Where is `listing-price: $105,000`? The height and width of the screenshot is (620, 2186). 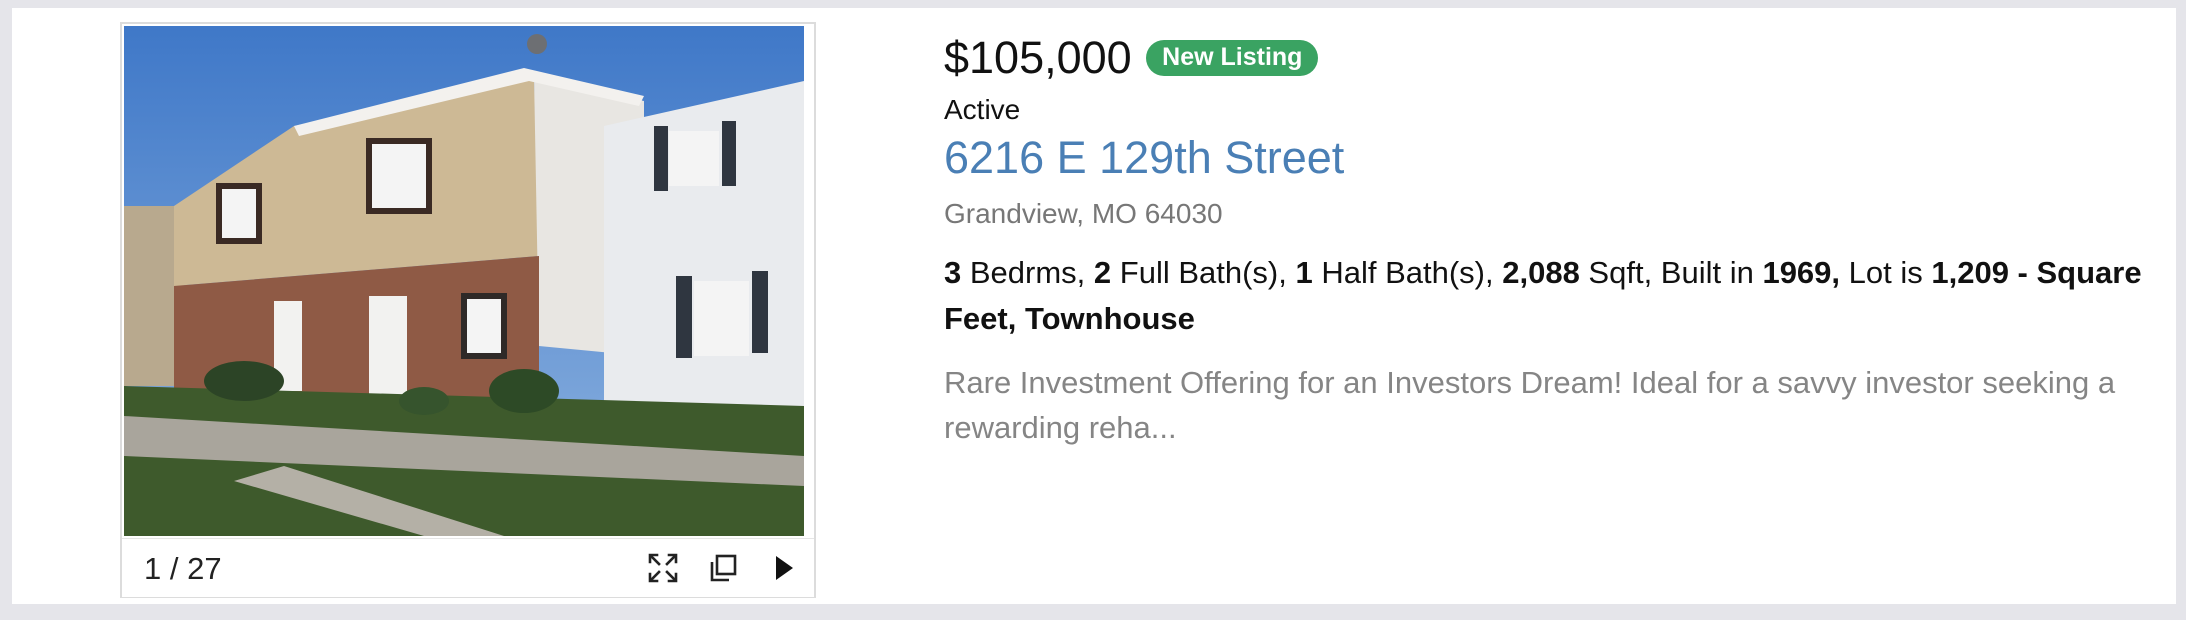 listing-price: $105,000 is located at coordinates (1038, 57).